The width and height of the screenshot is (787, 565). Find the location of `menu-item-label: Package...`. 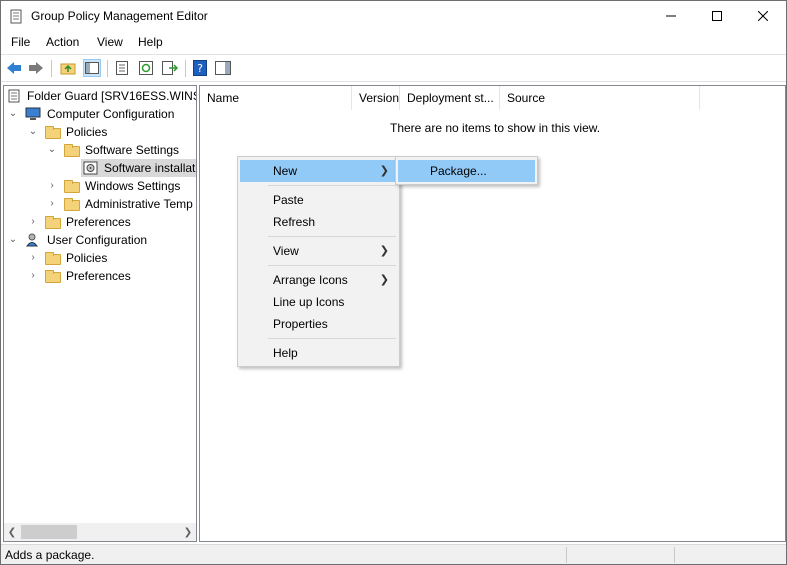

menu-item-label: Package... is located at coordinates (458, 171).